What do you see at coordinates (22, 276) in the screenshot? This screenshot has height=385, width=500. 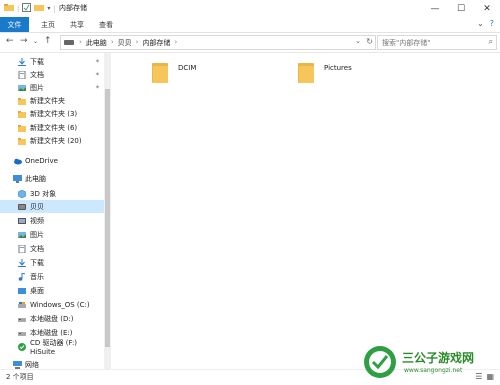 I see `music-icon` at bounding box center [22, 276].